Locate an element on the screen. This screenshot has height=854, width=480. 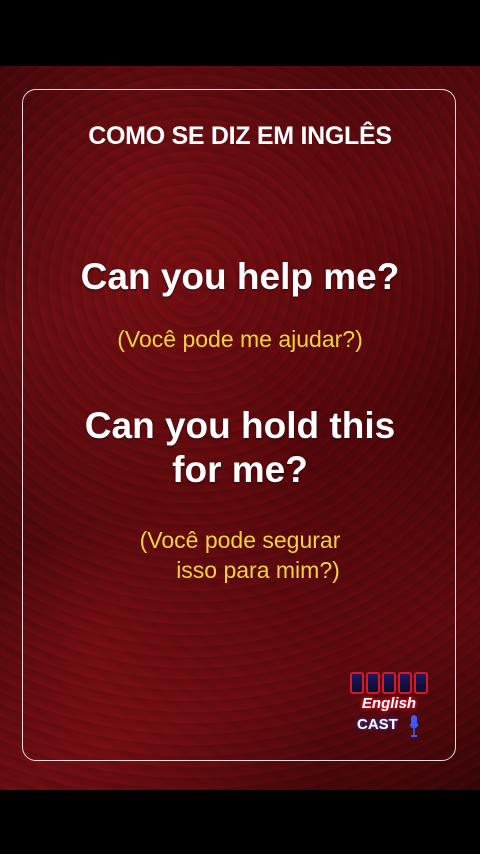
phrase-1-translation: (Você pode me ajudar?) is located at coordinates (240, 339).